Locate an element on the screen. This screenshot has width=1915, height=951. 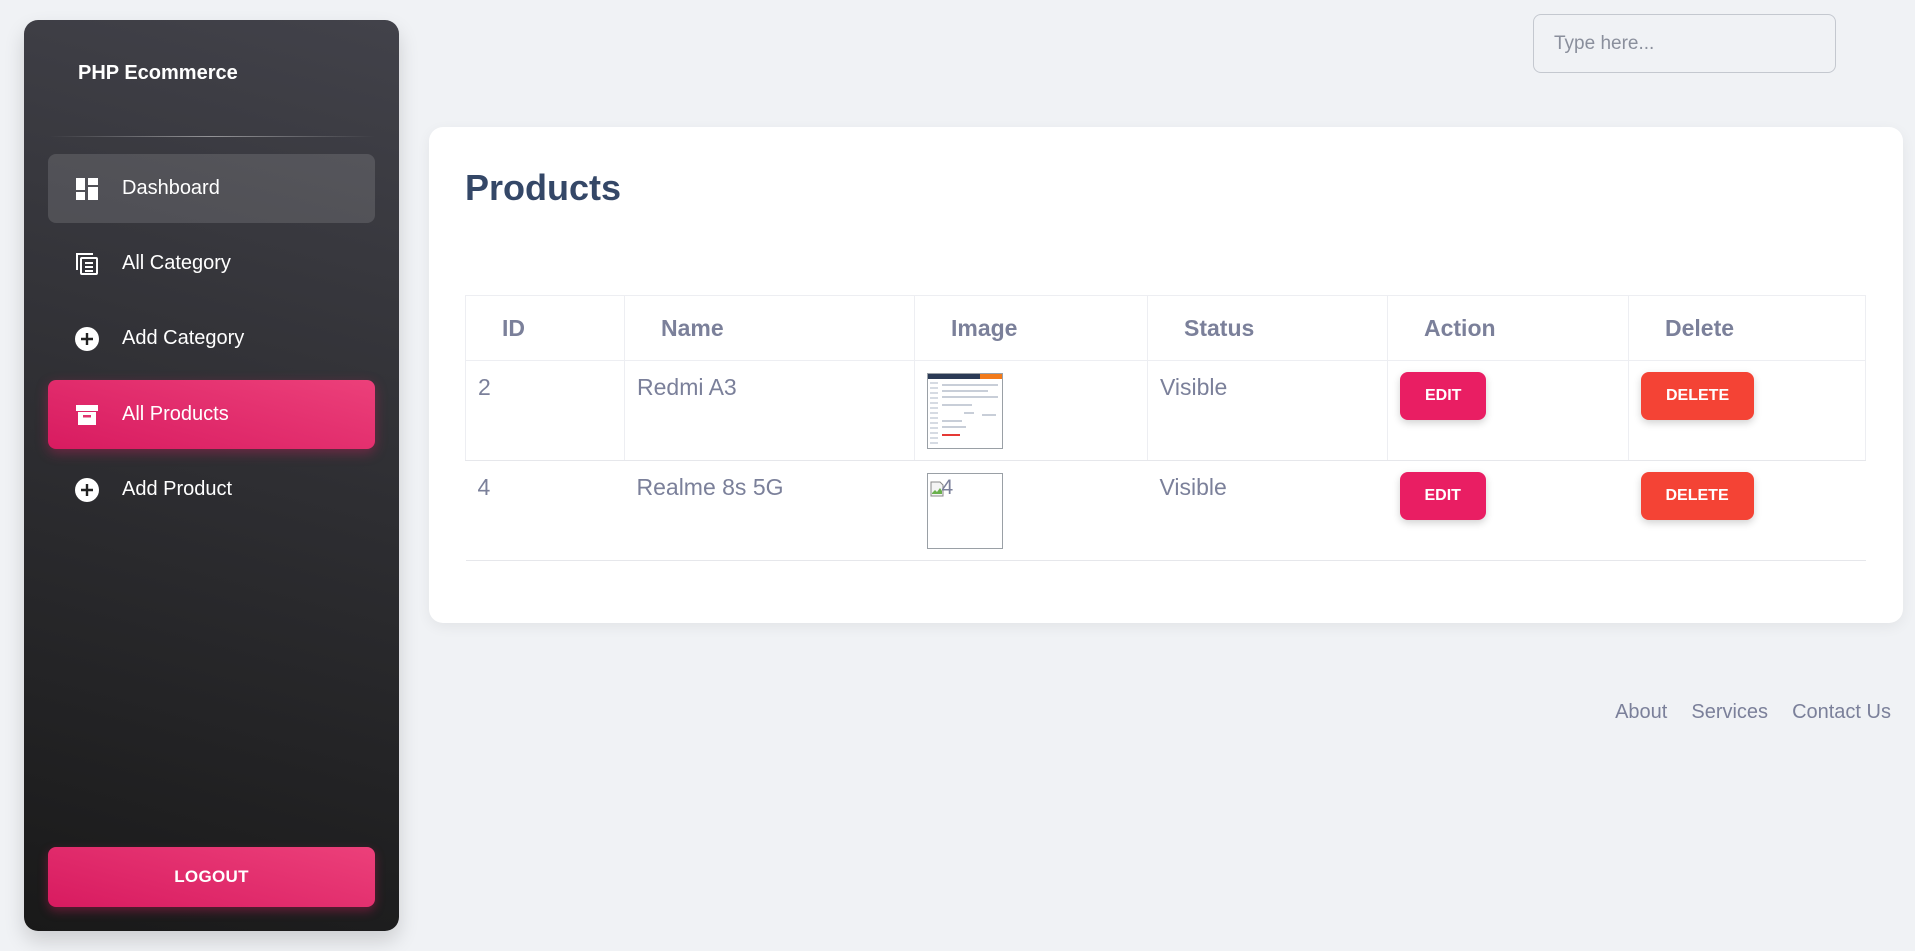
sidebar-item-label: Add Category is located at coordinates (183, 338).